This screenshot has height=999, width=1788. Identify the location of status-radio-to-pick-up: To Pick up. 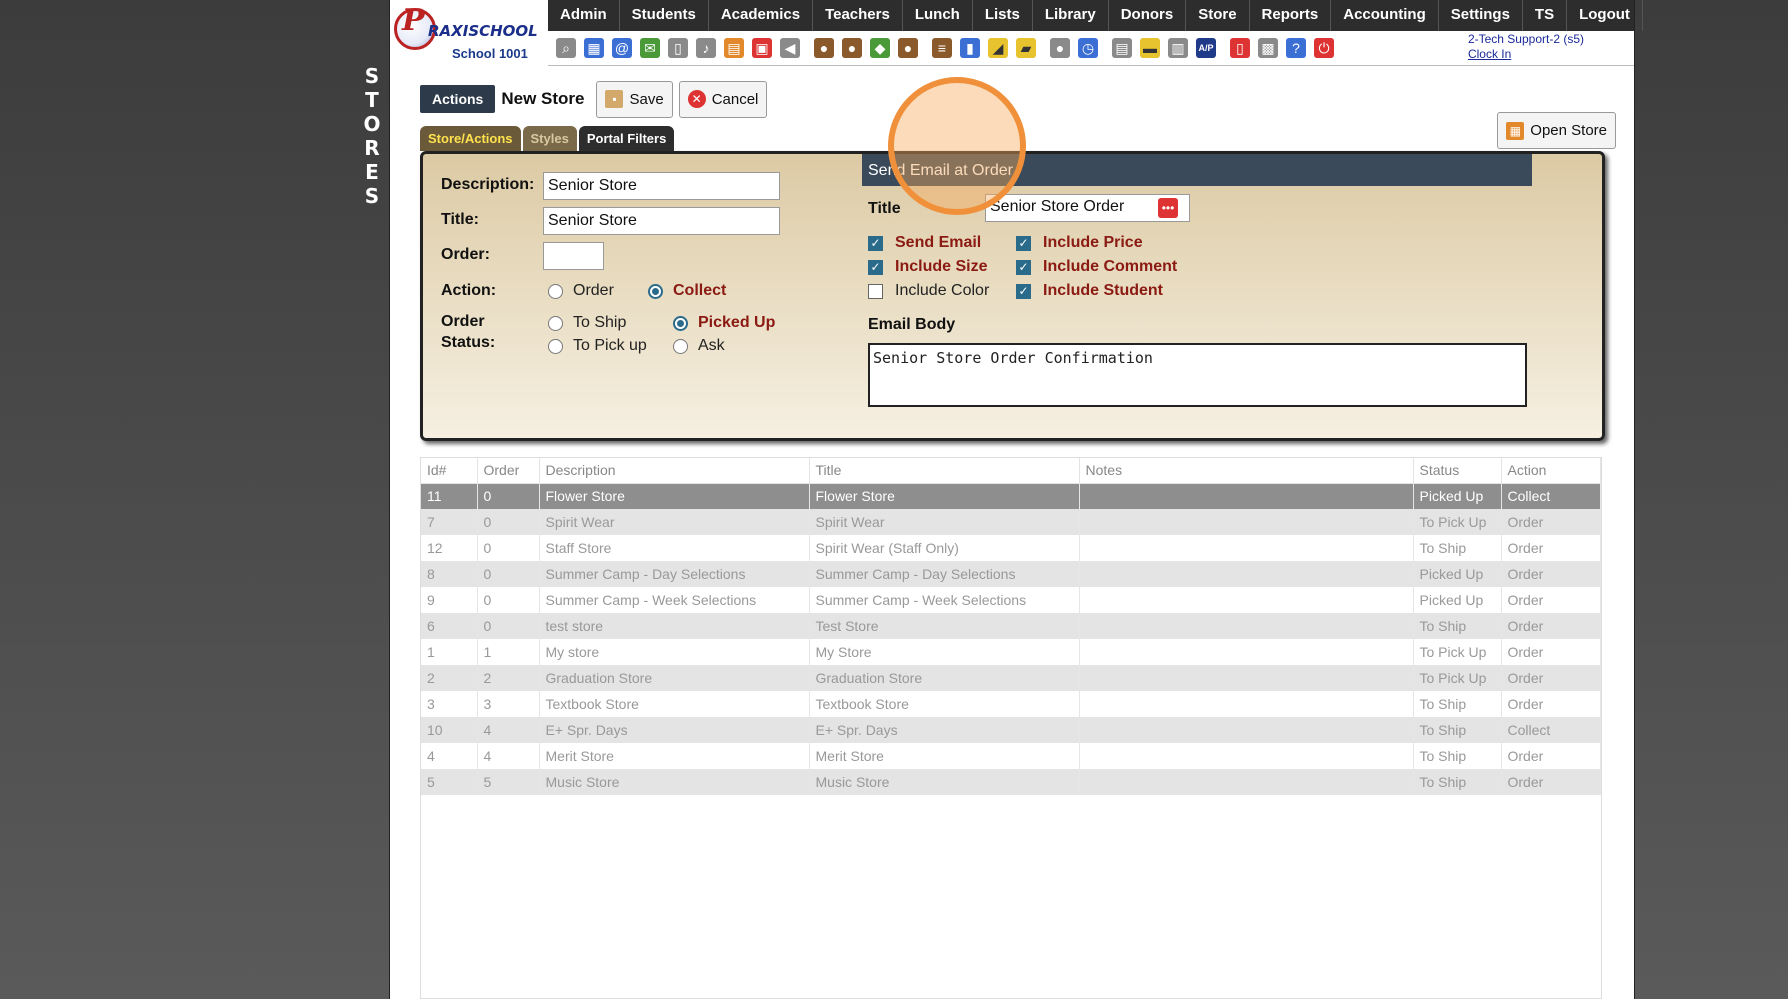
(597, 346).